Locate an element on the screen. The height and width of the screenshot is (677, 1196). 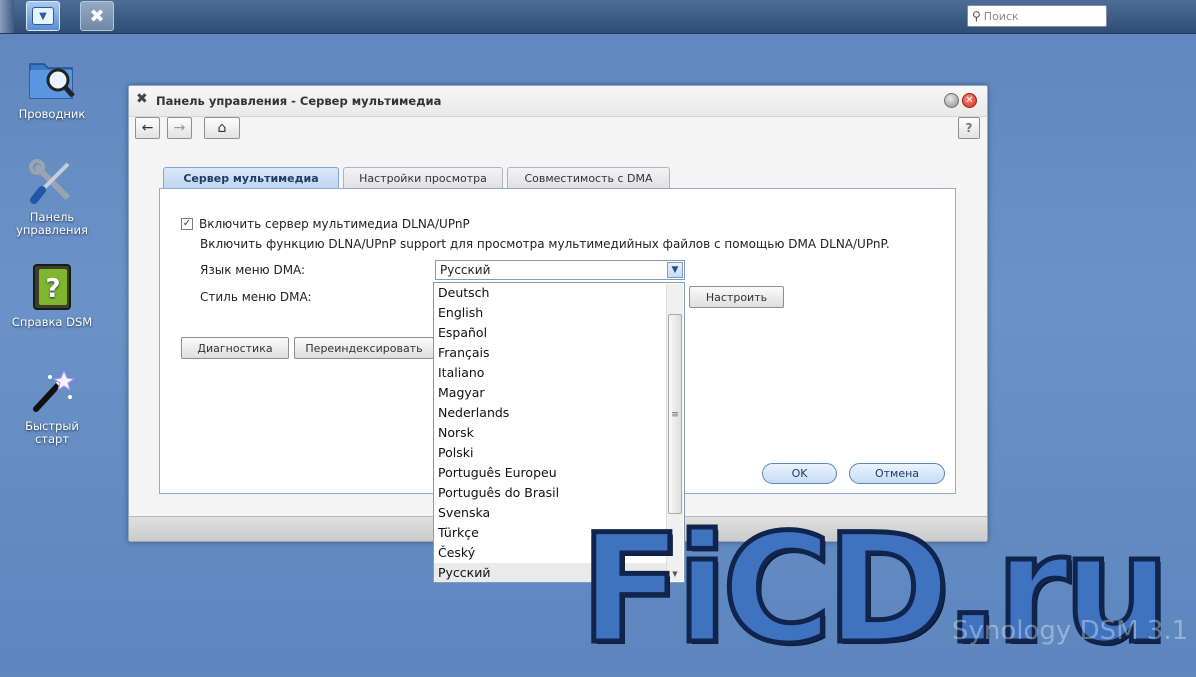
brand-watermark: Synology DSM 3.1 is located at coordinates (1070, 631).